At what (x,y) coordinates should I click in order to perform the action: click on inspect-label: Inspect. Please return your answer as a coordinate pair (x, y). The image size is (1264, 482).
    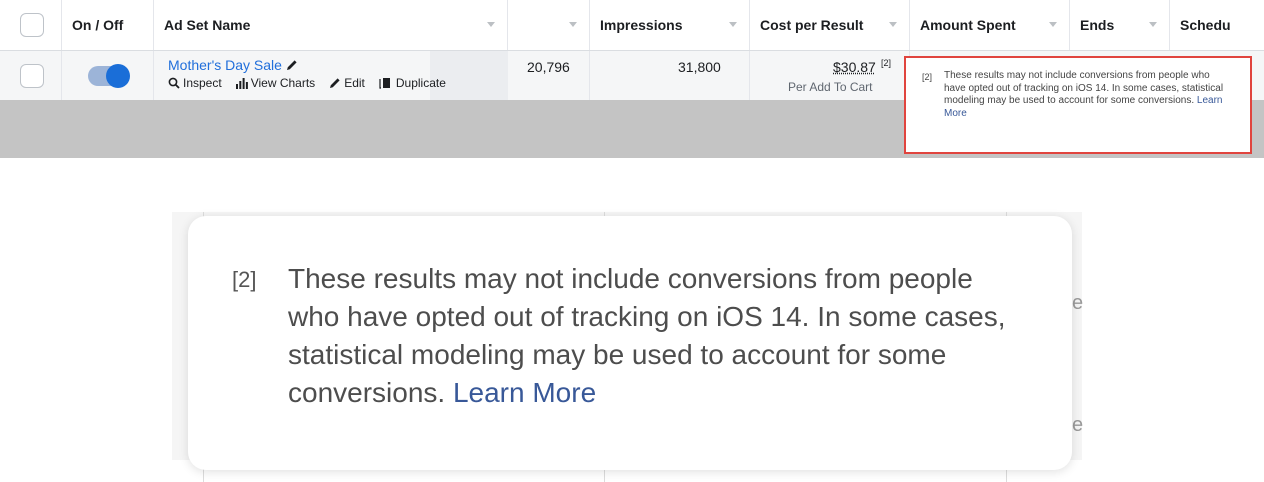
    Looking at the image, I should click on (202, 83).